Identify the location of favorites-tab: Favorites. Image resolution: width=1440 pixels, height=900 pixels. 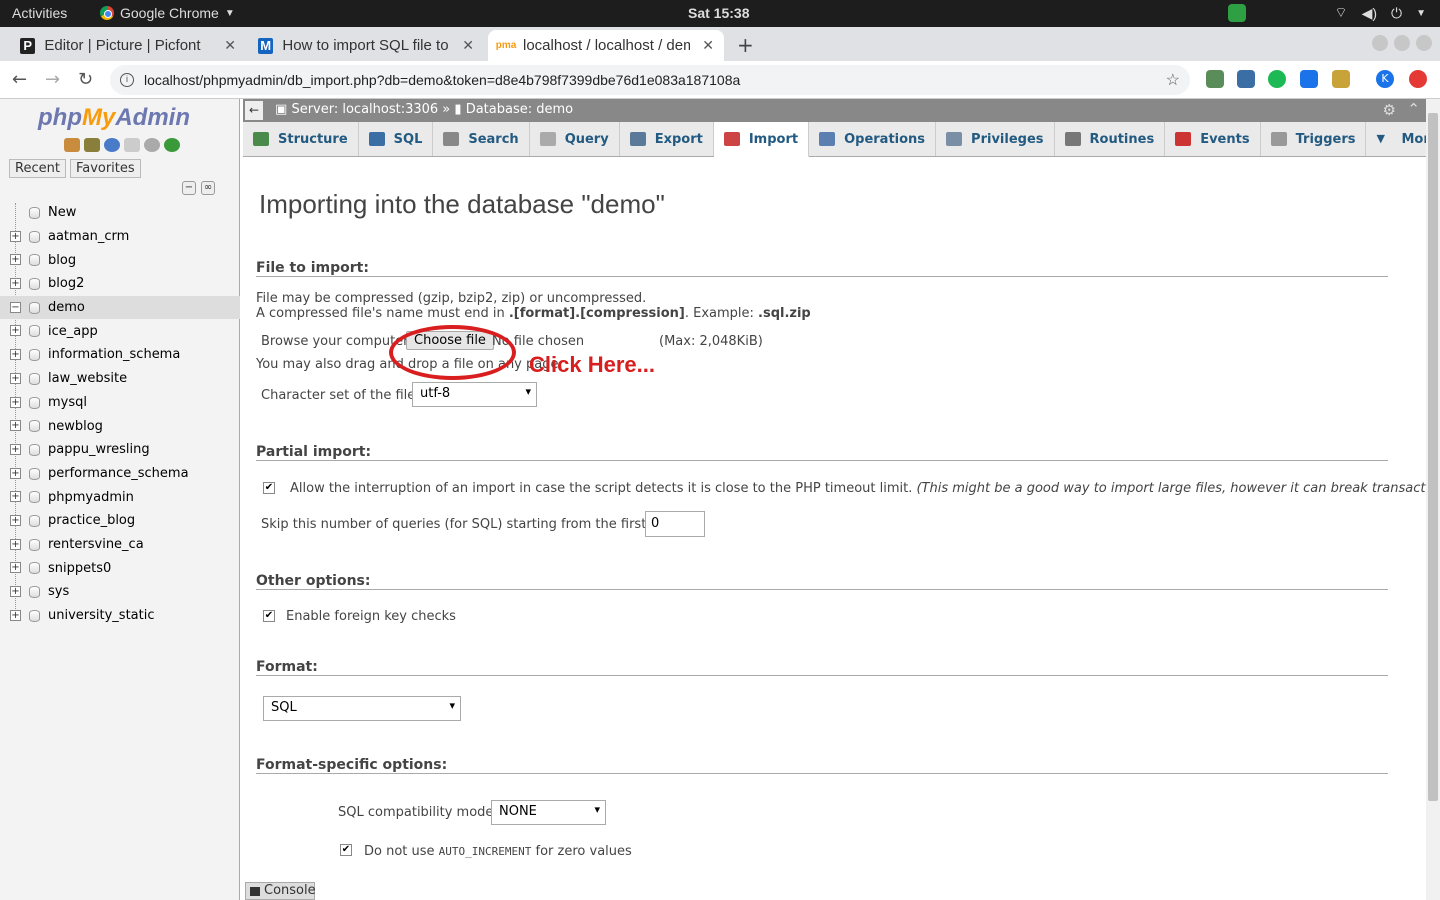
(105, 168).